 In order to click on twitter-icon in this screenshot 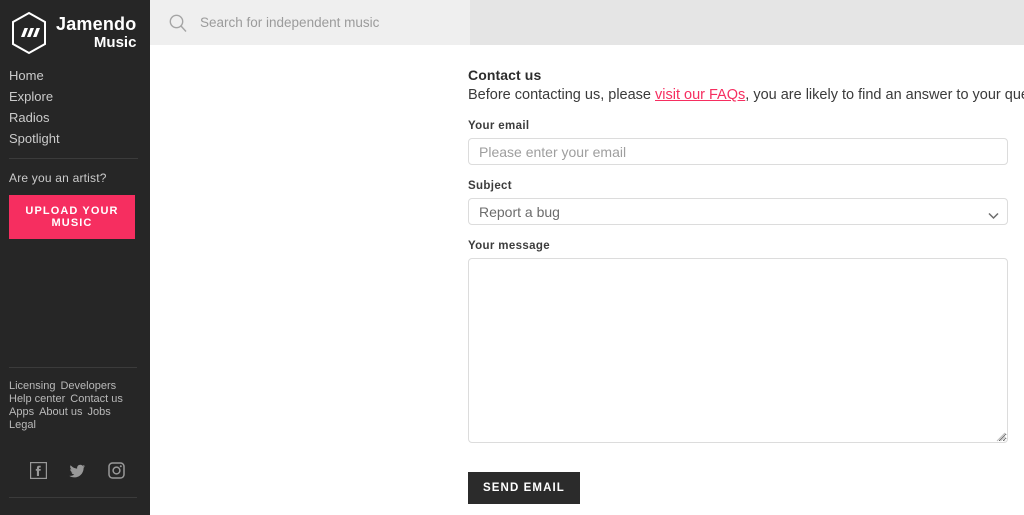, I will do `click(77, 470)`.